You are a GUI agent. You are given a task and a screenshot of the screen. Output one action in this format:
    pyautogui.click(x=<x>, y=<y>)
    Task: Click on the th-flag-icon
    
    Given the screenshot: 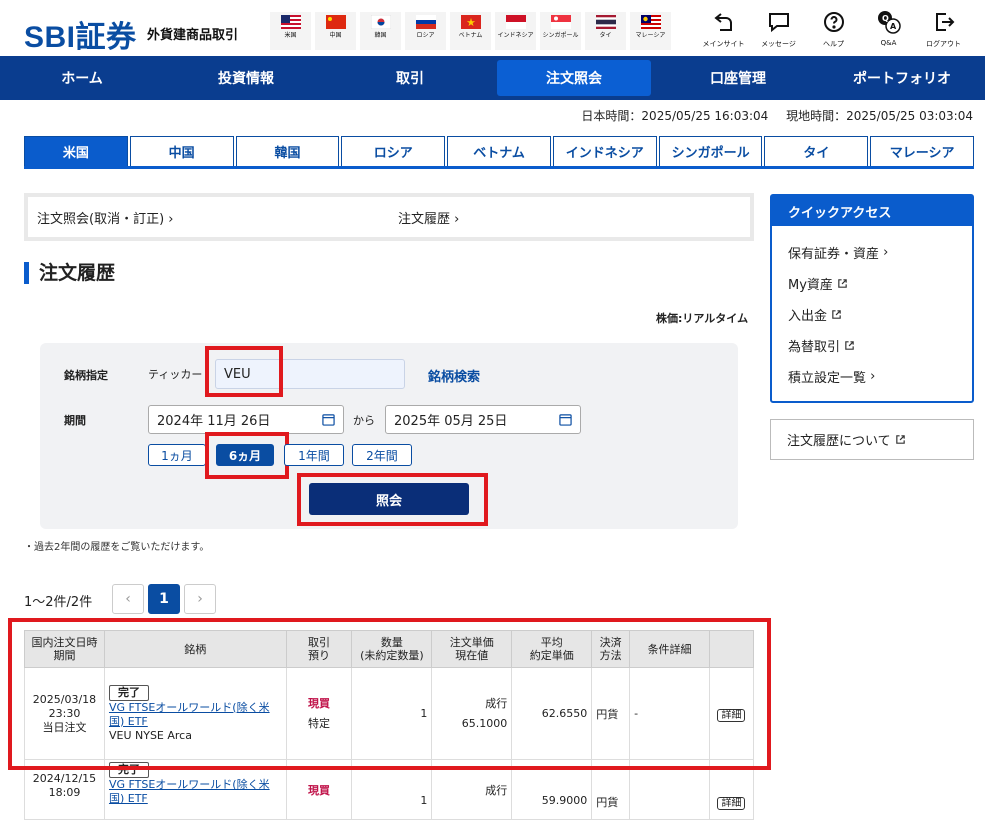 What is the action you would take?
    pyautogui.click(x=605, y=22)
    